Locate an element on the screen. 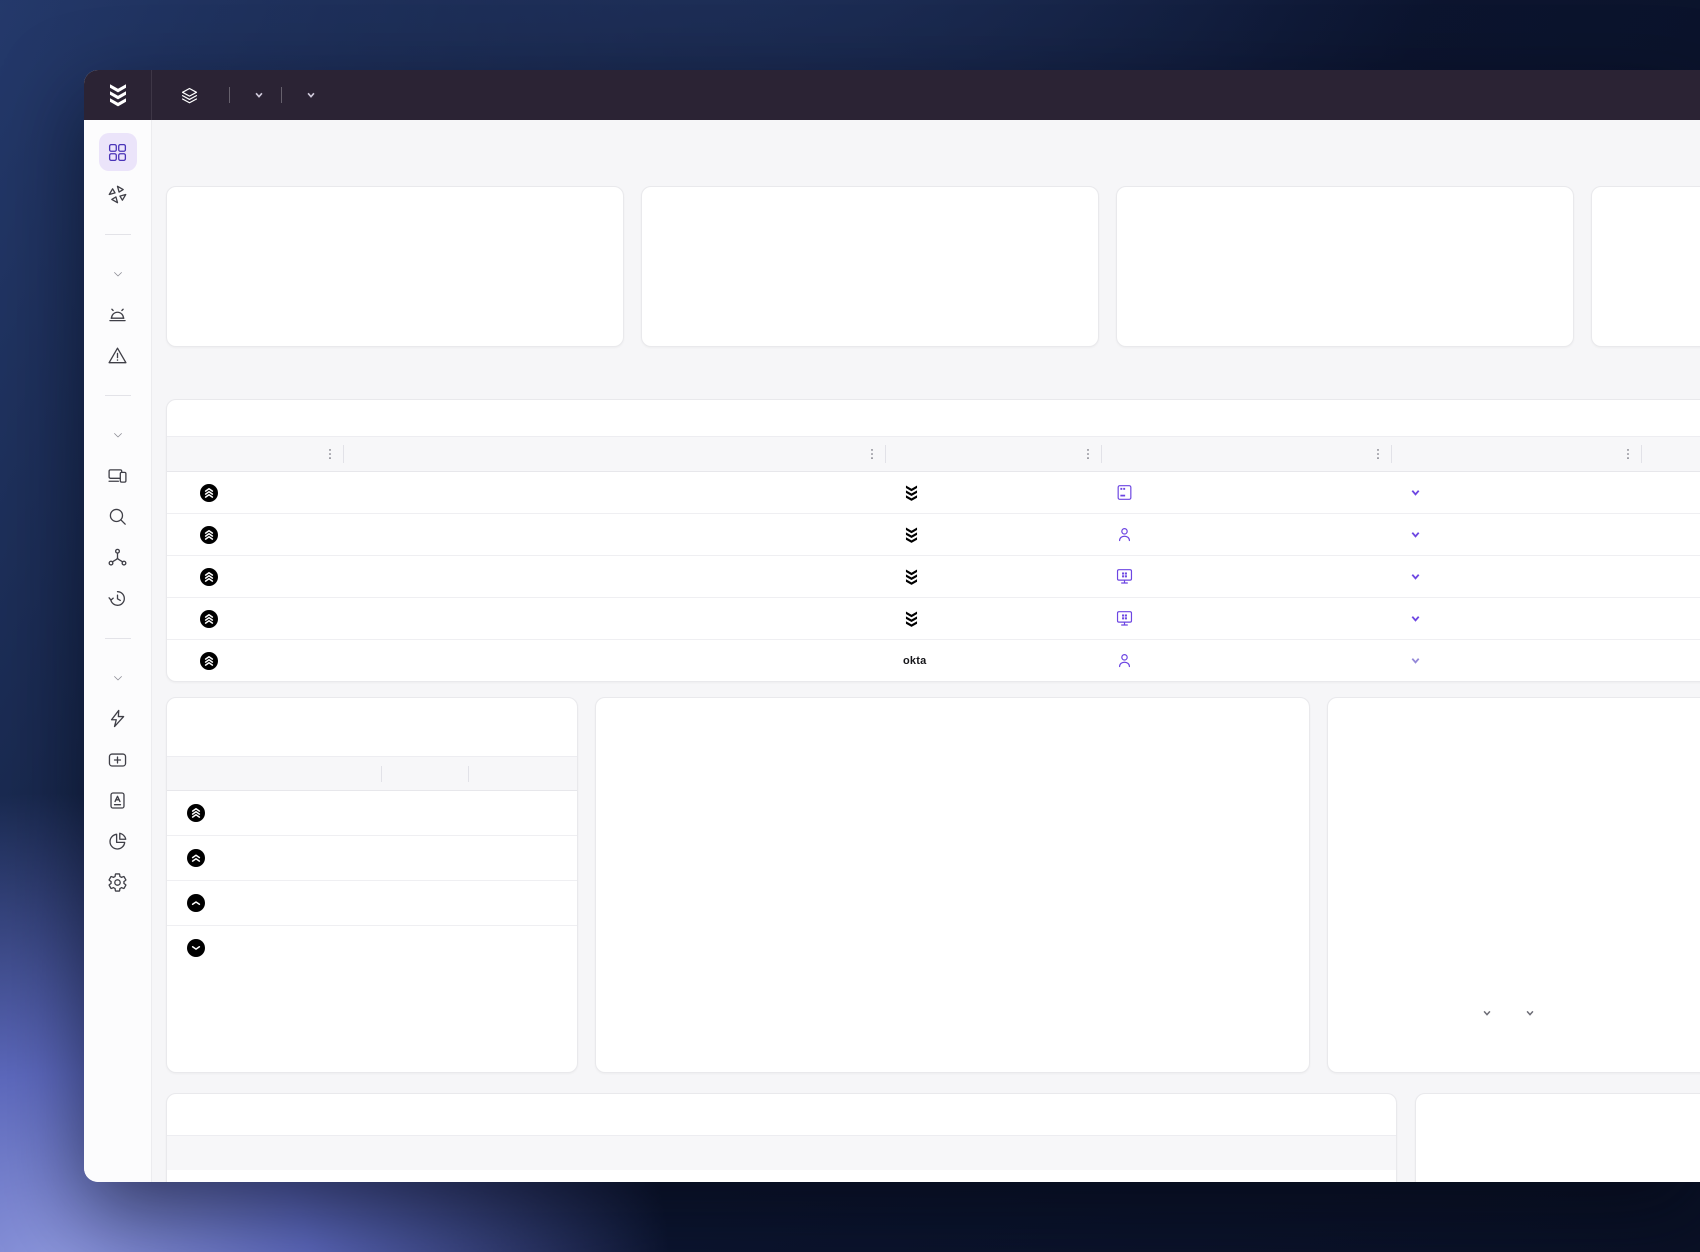  kpi-assets-missing-coverage is located at coordinates (1345, 266).